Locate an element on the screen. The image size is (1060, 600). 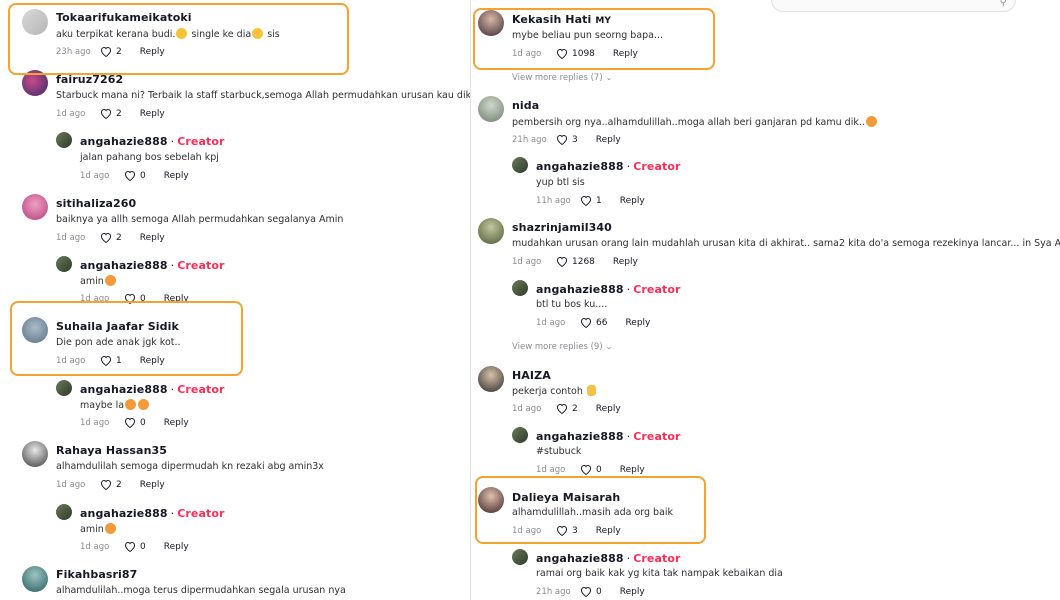
like-button: 66 is located at coordinates (602, 322).